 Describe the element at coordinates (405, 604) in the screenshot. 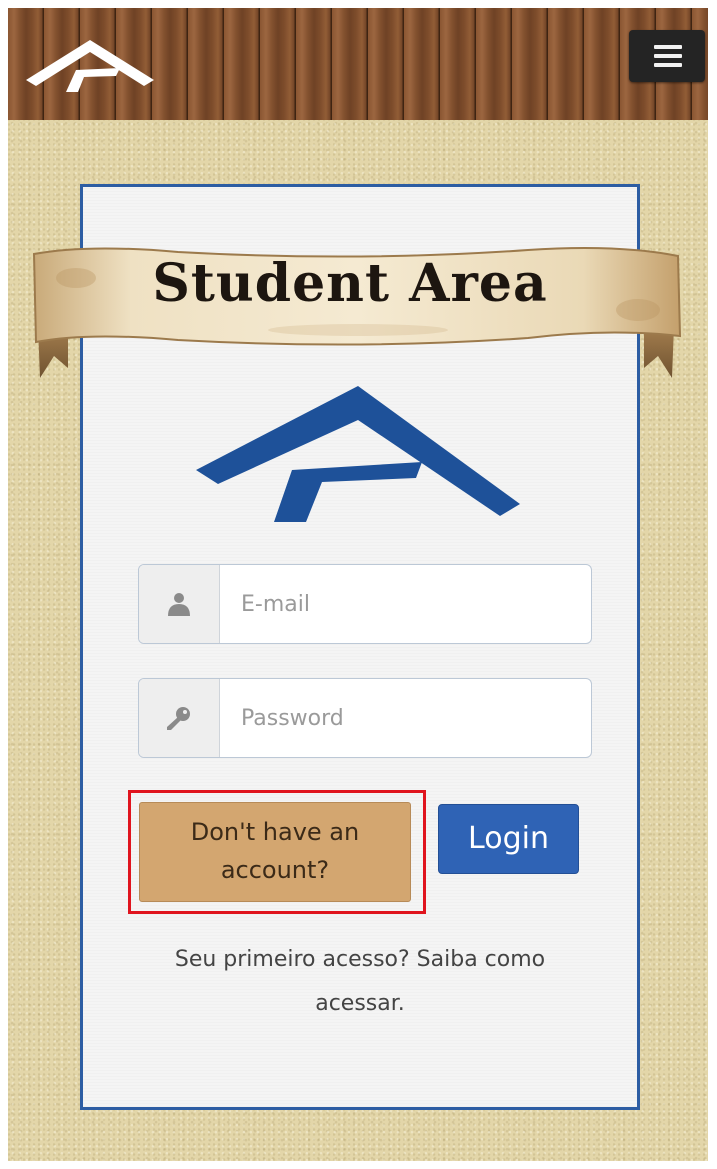

I see `email-field` at that location.